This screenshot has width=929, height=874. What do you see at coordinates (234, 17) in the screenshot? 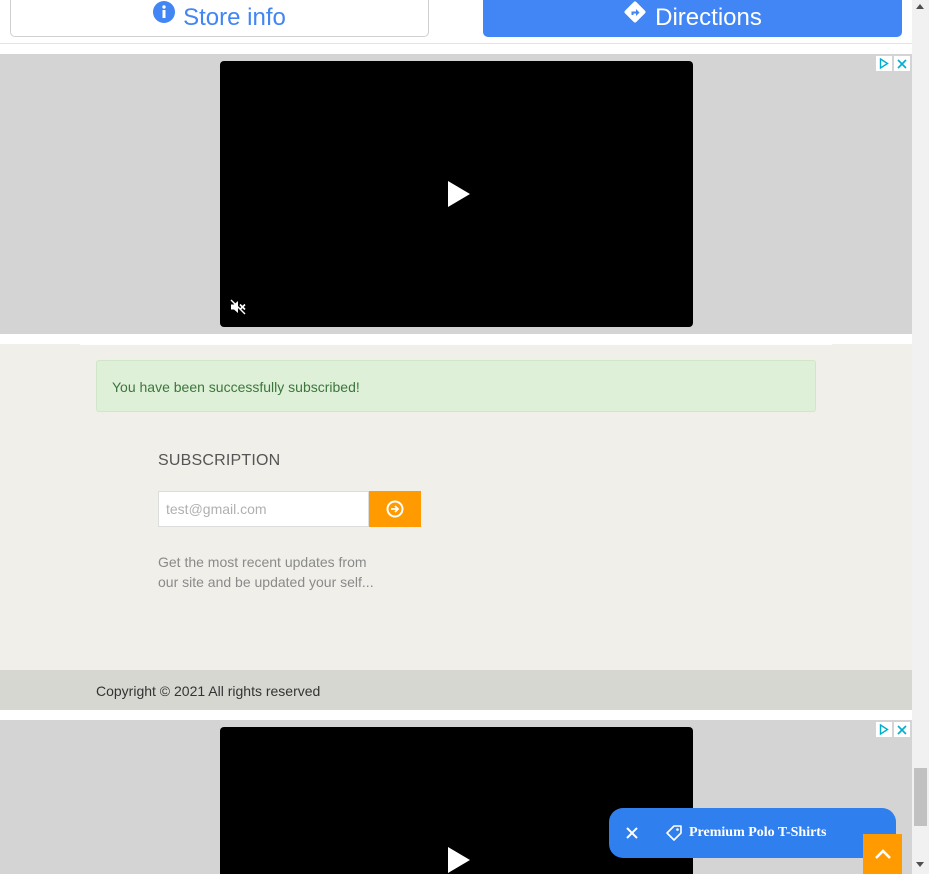
I see `store-info-label: Store info` at bounding box center [234, 17].